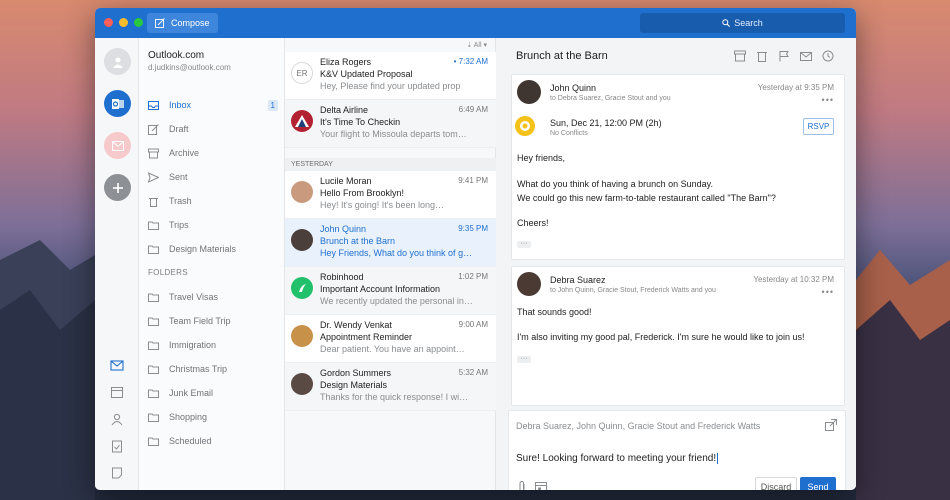  What do you see at coordinates (153, 129) in the screenshot?
I see `draft-icon` at bounding box center [153, 129].